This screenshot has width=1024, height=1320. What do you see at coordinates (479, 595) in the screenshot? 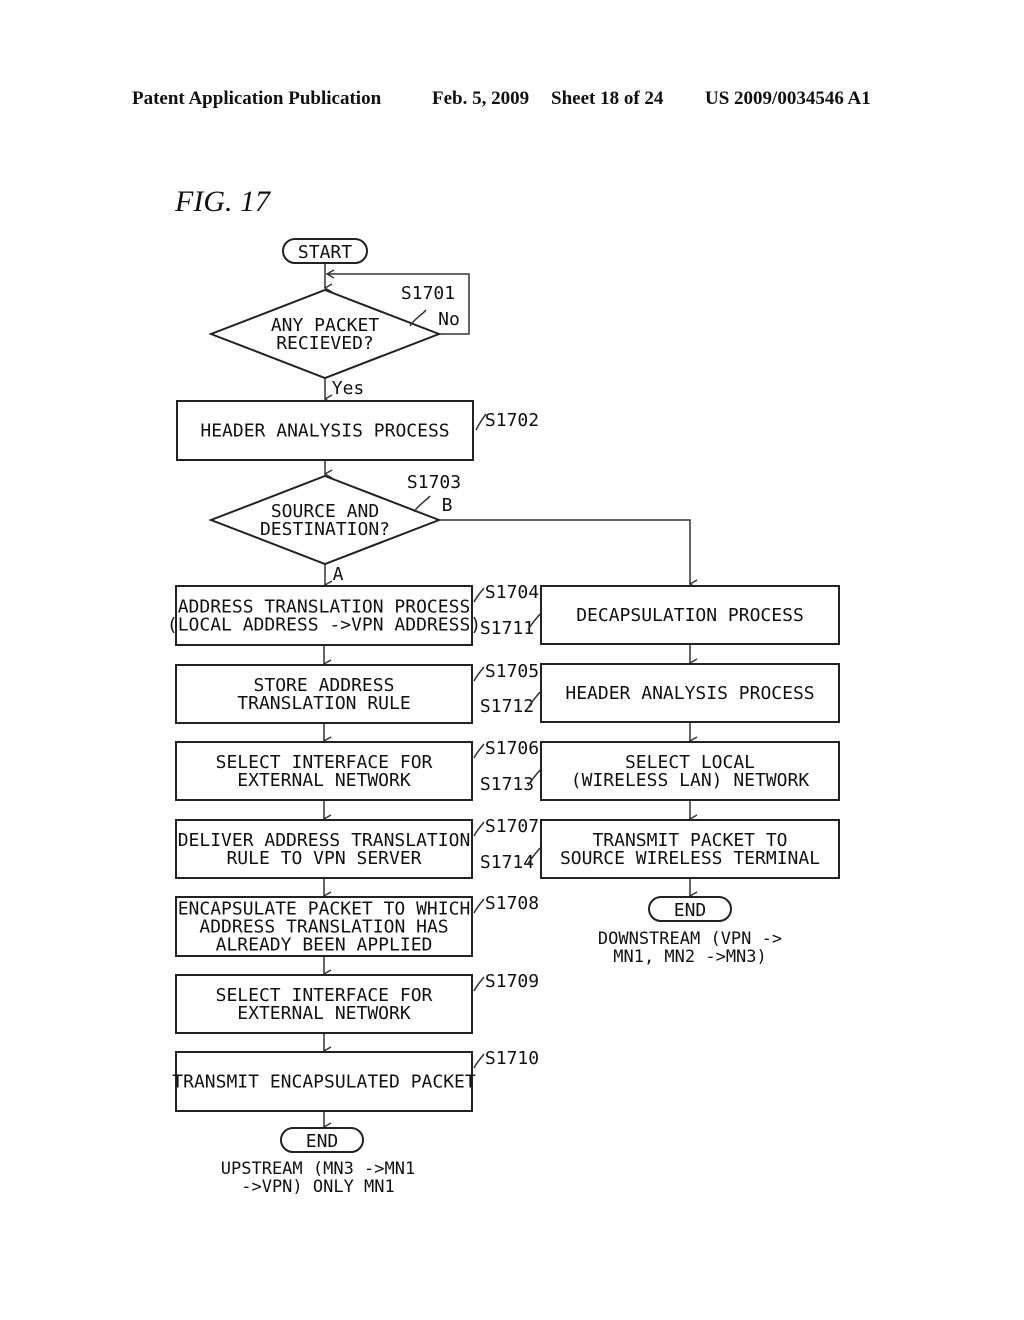
I see `leader-s1704` at bounding box center [479, 595].